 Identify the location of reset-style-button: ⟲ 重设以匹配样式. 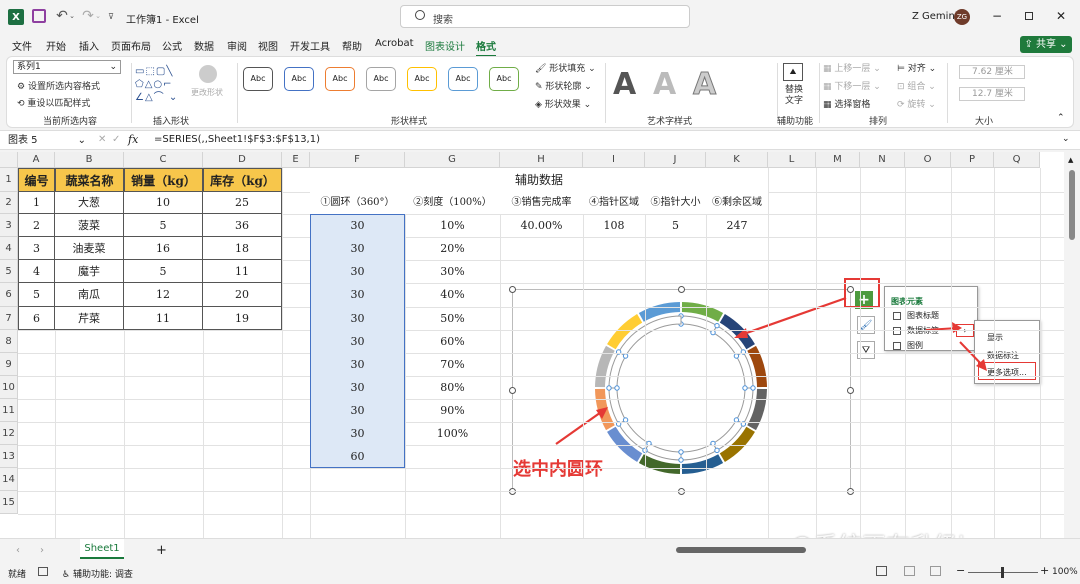
(53, 102).